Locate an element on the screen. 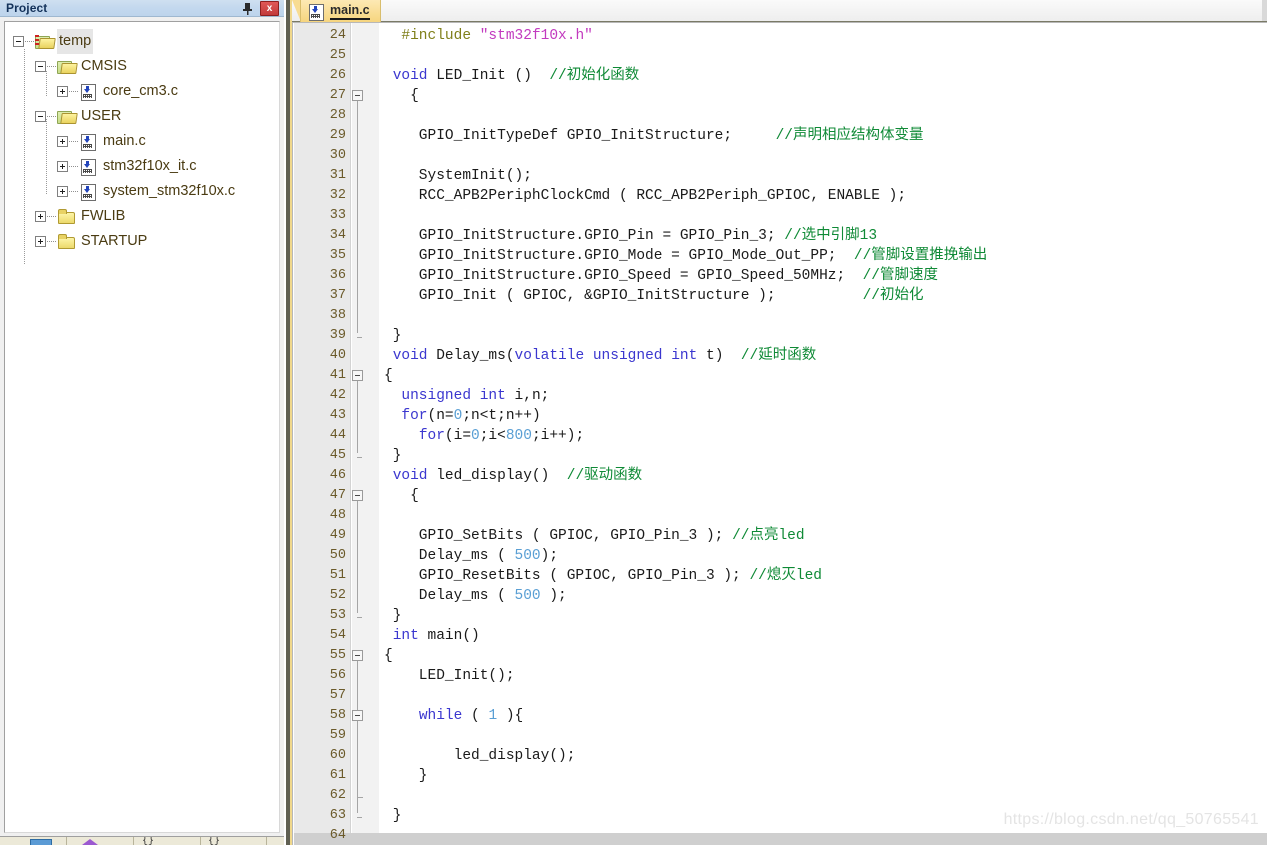 The image size is (1267, 845). code-line: 62 is located at coordinates (780, 796).